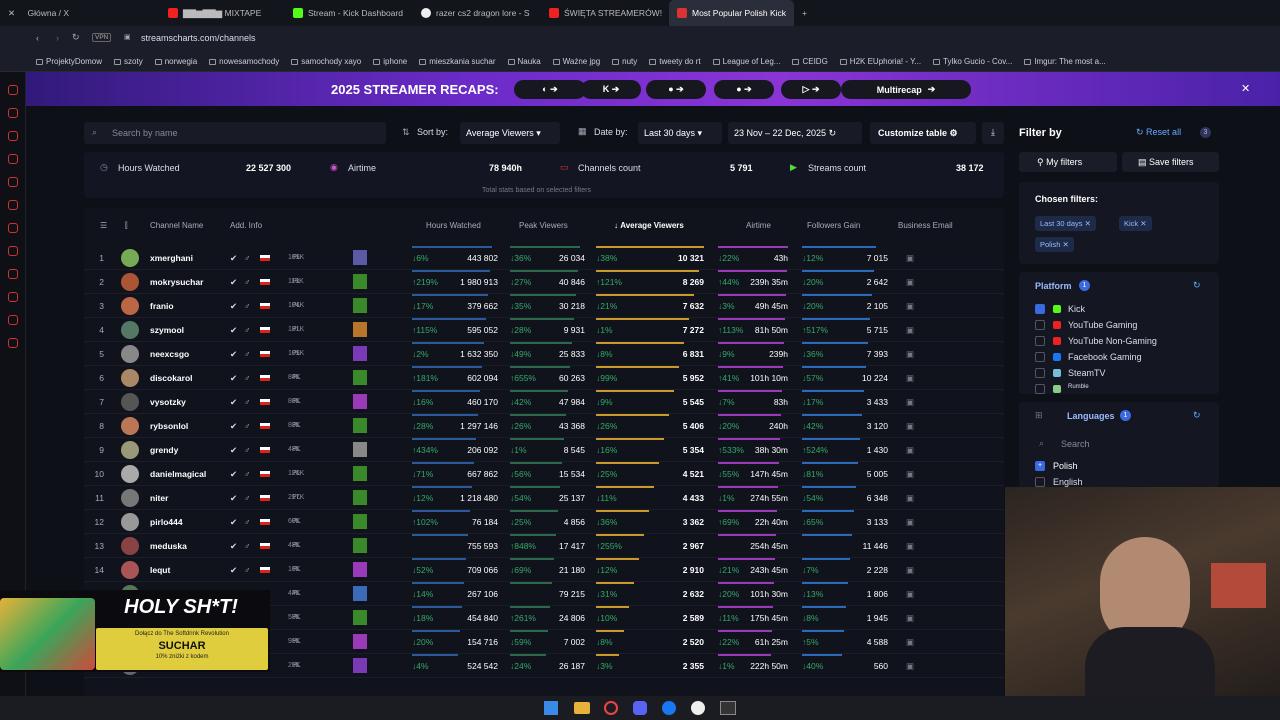 The height and width of the screenshot is (720, 1280). What do you see at coordinates (198, 38) in the screenshot?
I see `url-field: streamscharts.com/channels` at bounding box center [198, 38].